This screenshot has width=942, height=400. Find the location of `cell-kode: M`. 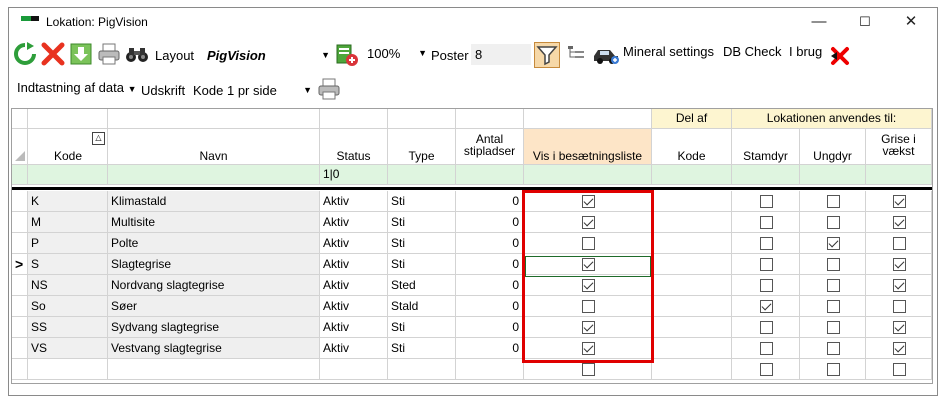

cell-kode: M is located at coordinates (68, 222).